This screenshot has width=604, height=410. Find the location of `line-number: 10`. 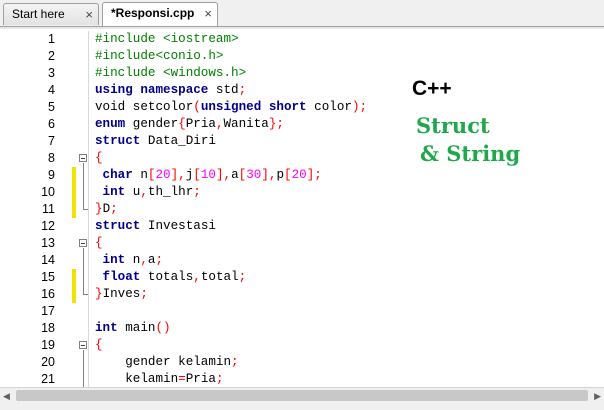

line-number: 10 is located at coordinates (48, 192).